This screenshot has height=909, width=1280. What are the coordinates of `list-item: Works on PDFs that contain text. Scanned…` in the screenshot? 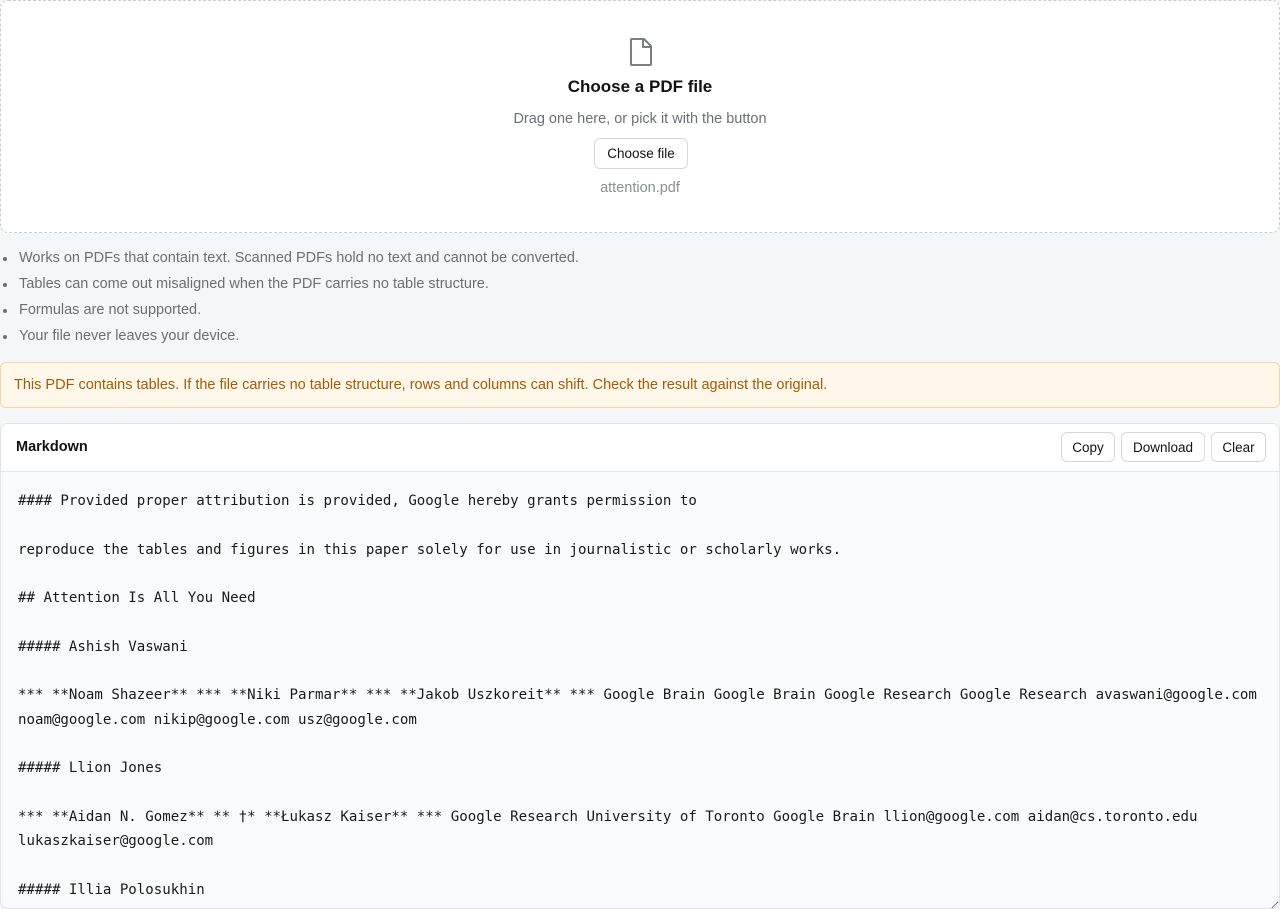 It's located at (640, 259).